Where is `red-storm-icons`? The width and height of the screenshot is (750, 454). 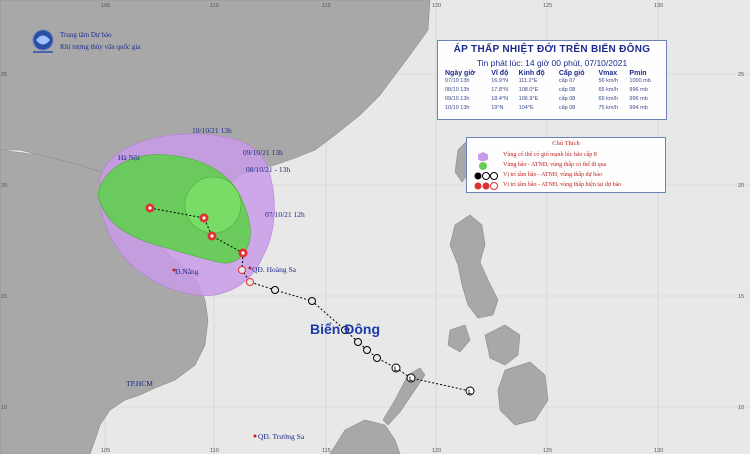
red-storm-icons is located at coordinates (486, 186).